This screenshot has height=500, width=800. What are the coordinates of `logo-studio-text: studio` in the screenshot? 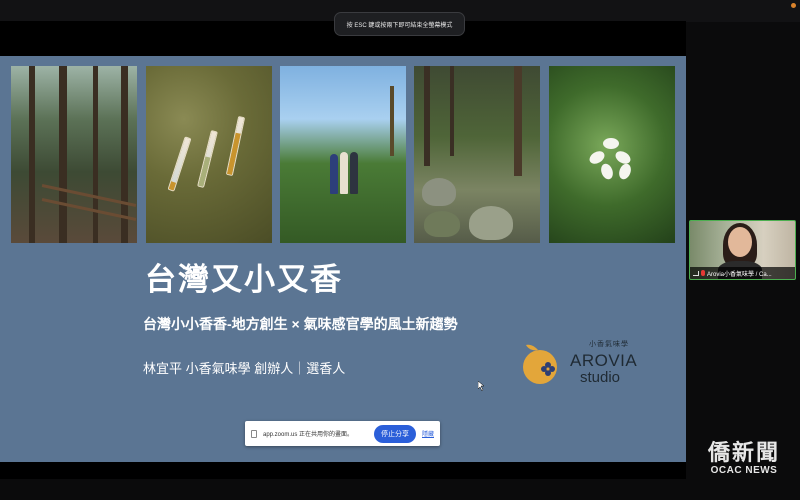 It's located at (600, 377).